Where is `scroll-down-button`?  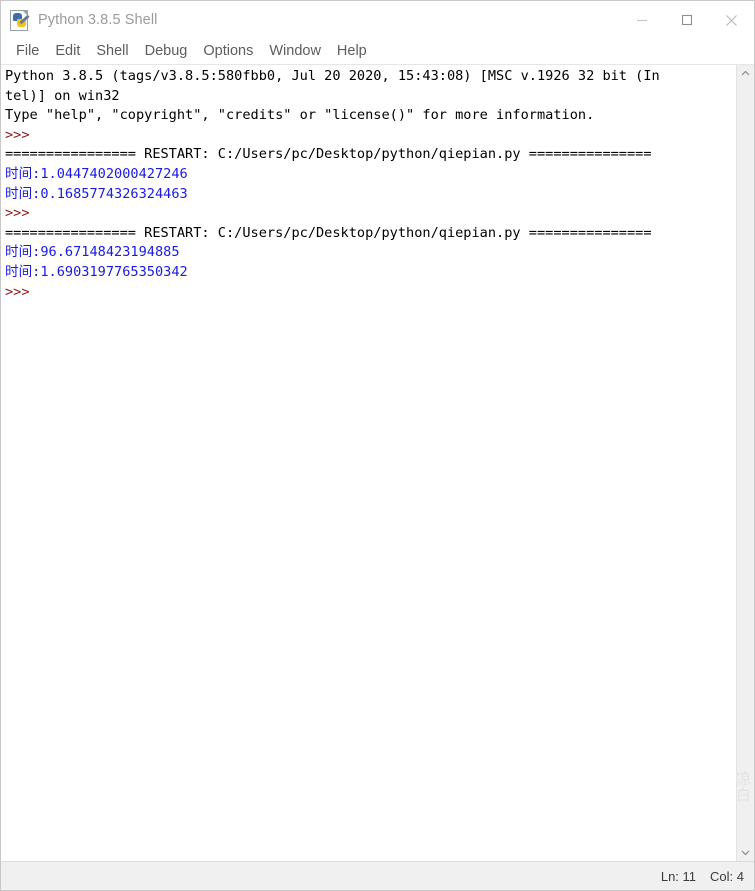
scroll-down-button is located at coordinates (745, 852).